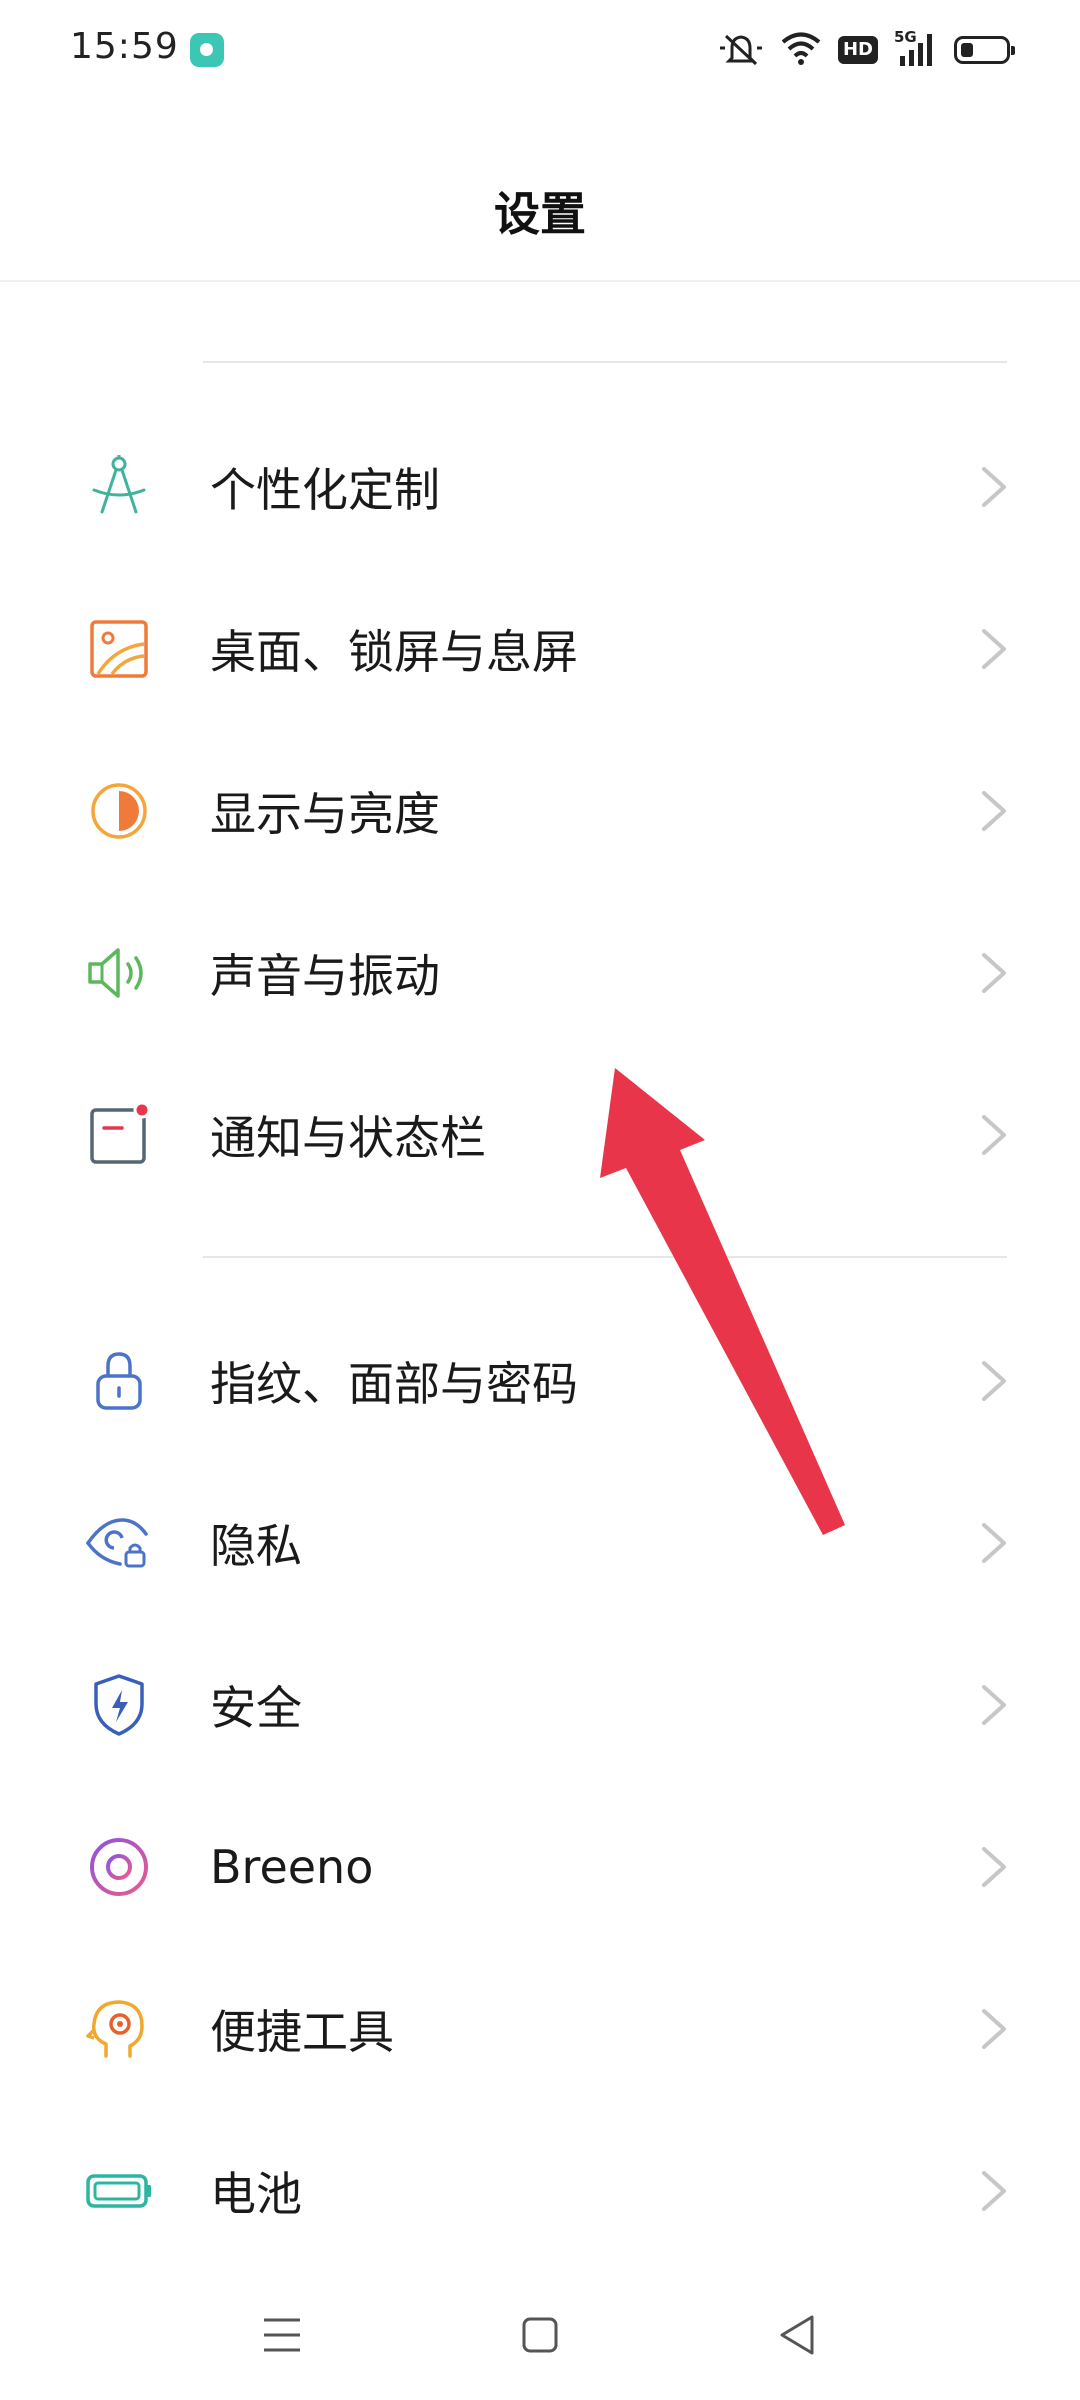  What do you see at coordinates (798, 2335) in the screenshot?
I see `back-nav-button` at bounding box center [798, 2335].